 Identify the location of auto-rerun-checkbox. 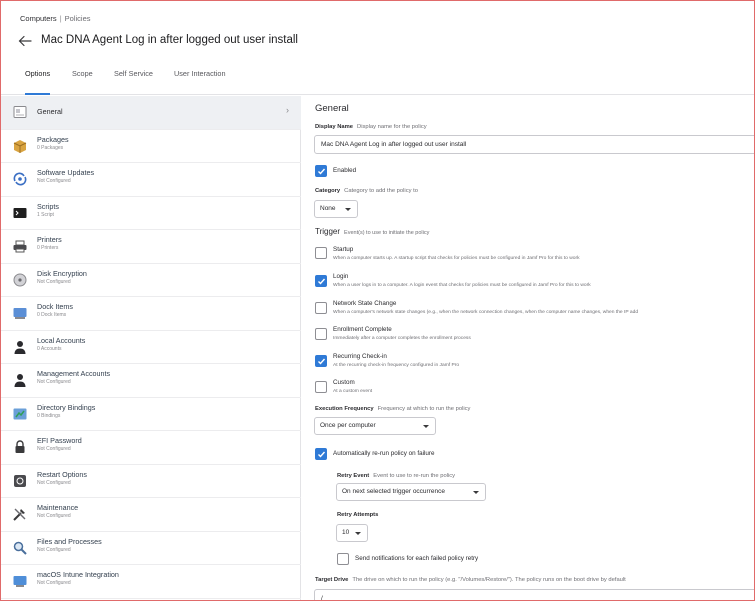
(321, 454).